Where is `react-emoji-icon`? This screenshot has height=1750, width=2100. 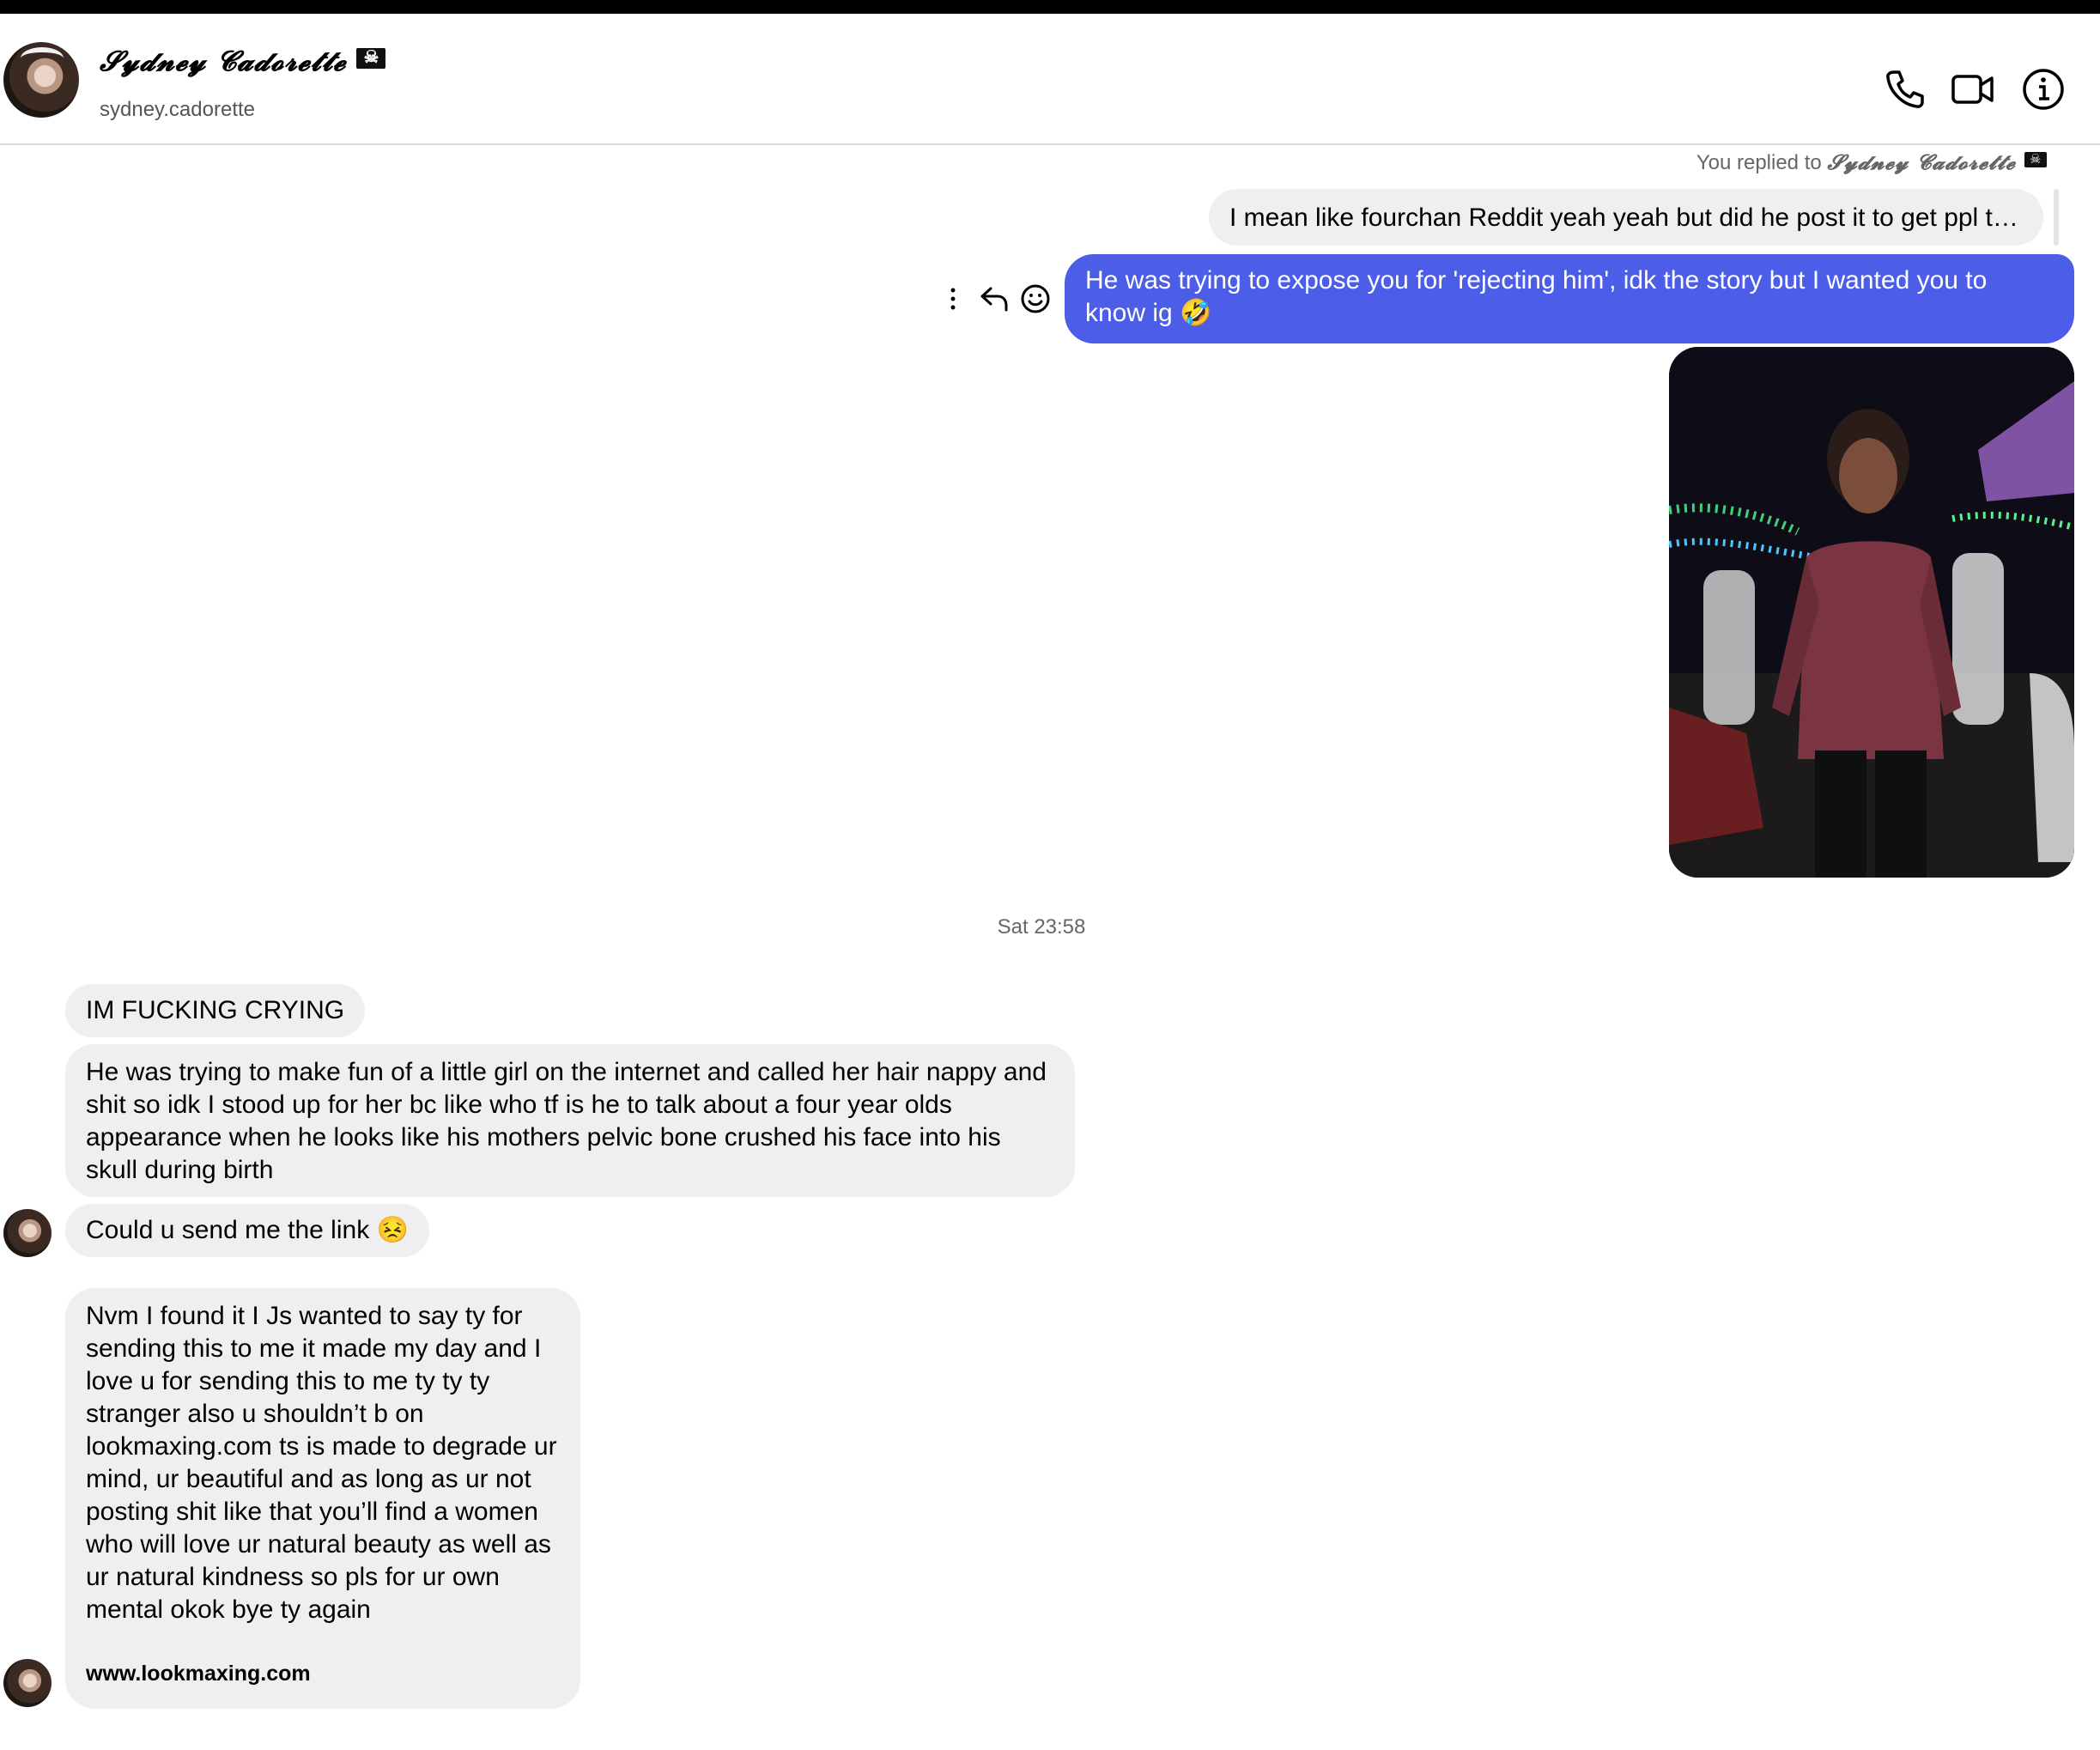 react-emoji-icon is located at coordinates (1035, 298).